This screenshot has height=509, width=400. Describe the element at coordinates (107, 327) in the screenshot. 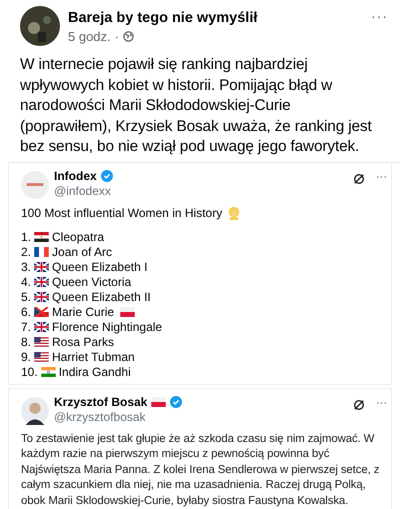

I see `list-item-name: Florence Nightingale` at that location.